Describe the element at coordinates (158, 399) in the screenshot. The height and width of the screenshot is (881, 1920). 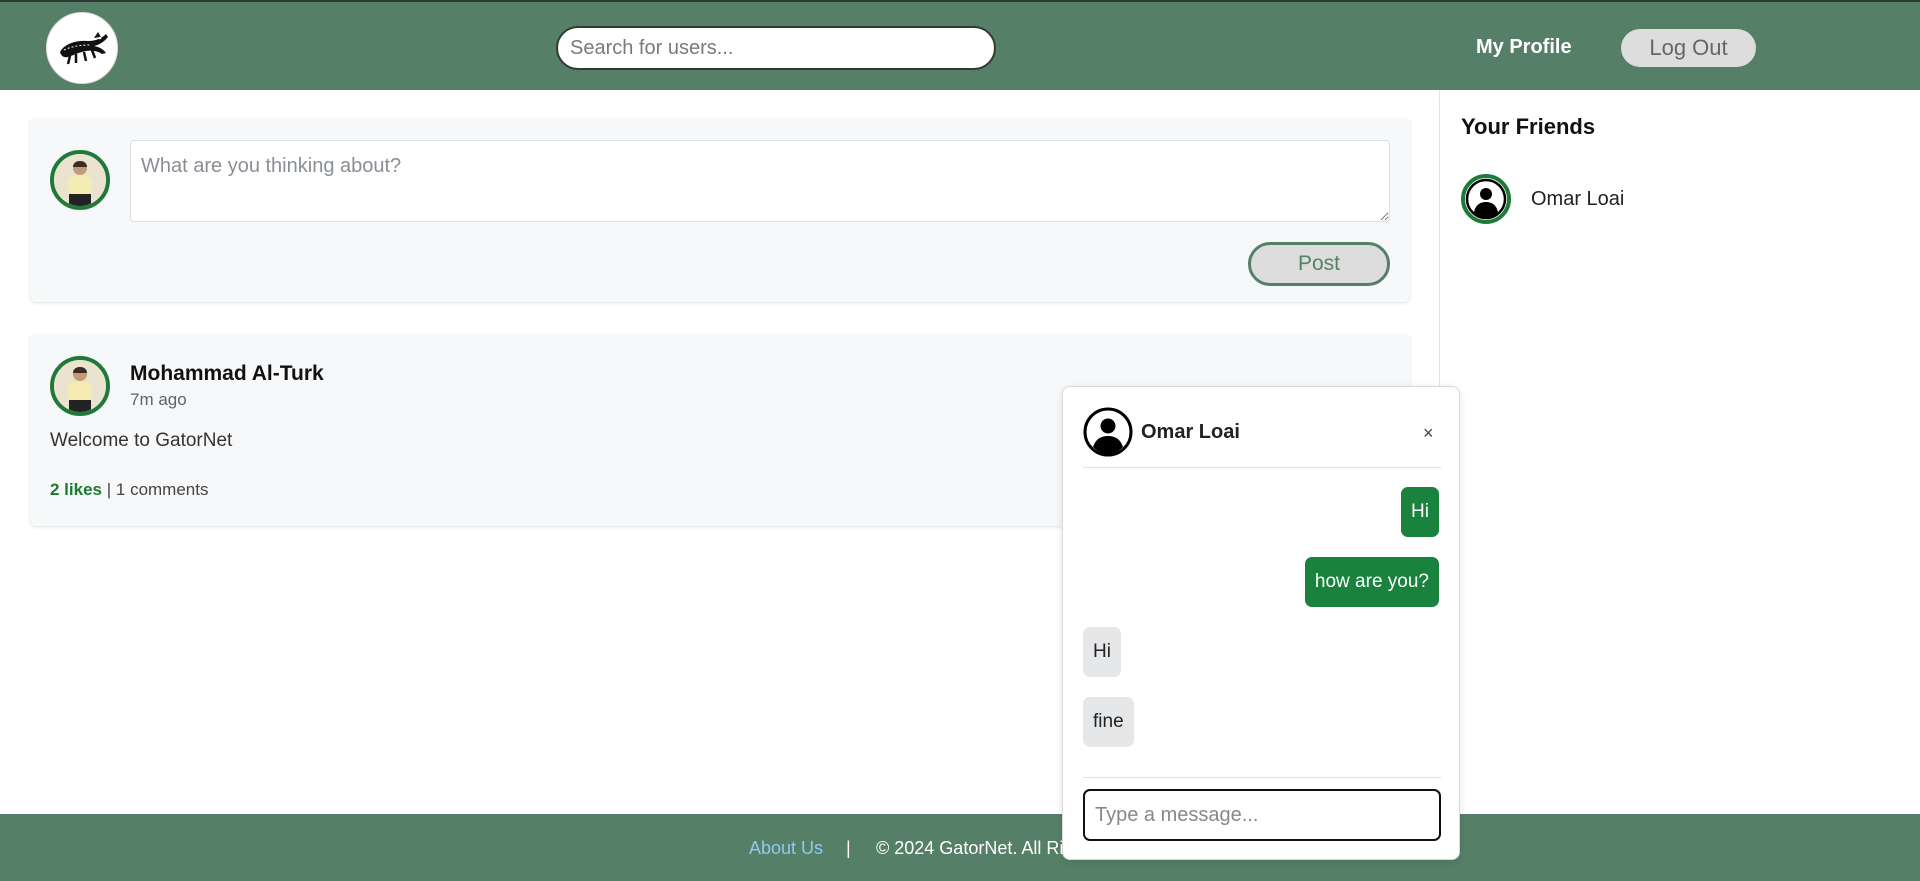
I see `post-timestamp: 7m ago` at that location.